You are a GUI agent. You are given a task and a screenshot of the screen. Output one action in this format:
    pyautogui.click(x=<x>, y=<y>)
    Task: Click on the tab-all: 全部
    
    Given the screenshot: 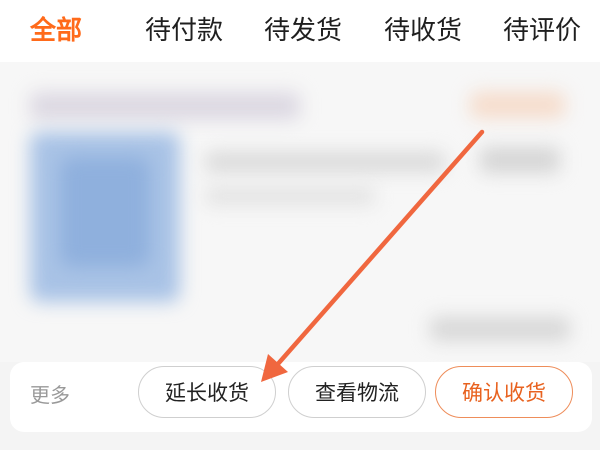 What is the action you would take?
    pyautogui.click(x=56, y=31)
    